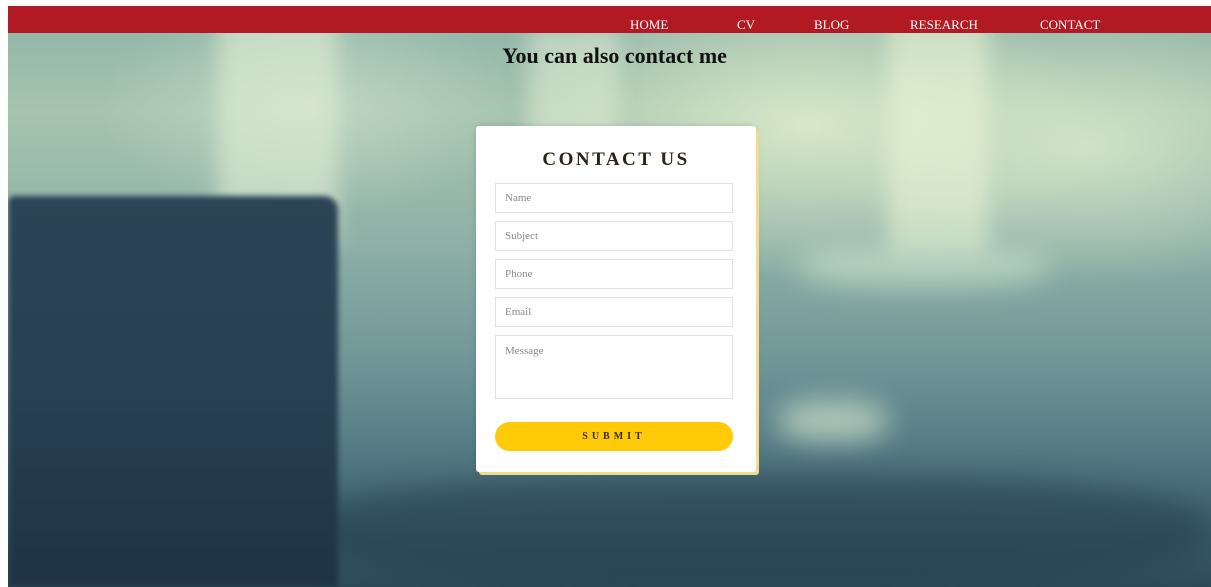 The height and width of the screenshot is (587, 1211). What do you see at coordinates (1070, 25) in the screenshot?
I see `nav-contact: CONTACT` at bounding box center [1070, 25].